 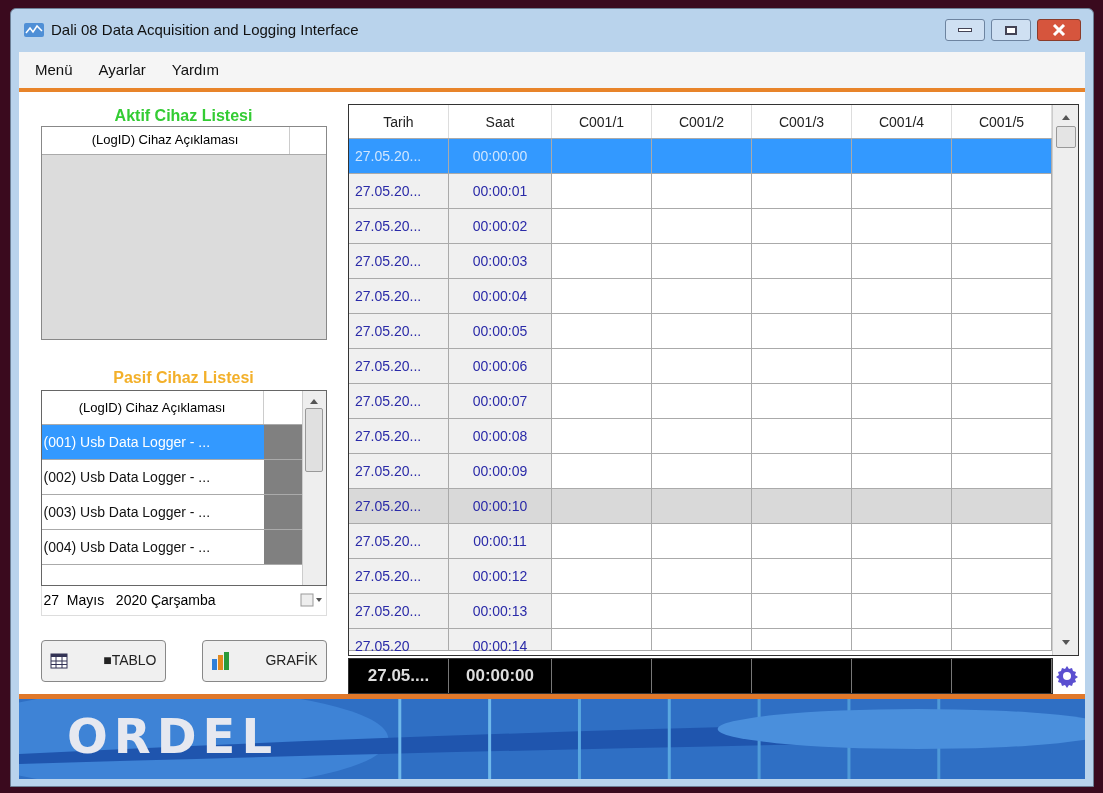 I want to click on table-cell: 00:00:13, so click(x=500, y=610).